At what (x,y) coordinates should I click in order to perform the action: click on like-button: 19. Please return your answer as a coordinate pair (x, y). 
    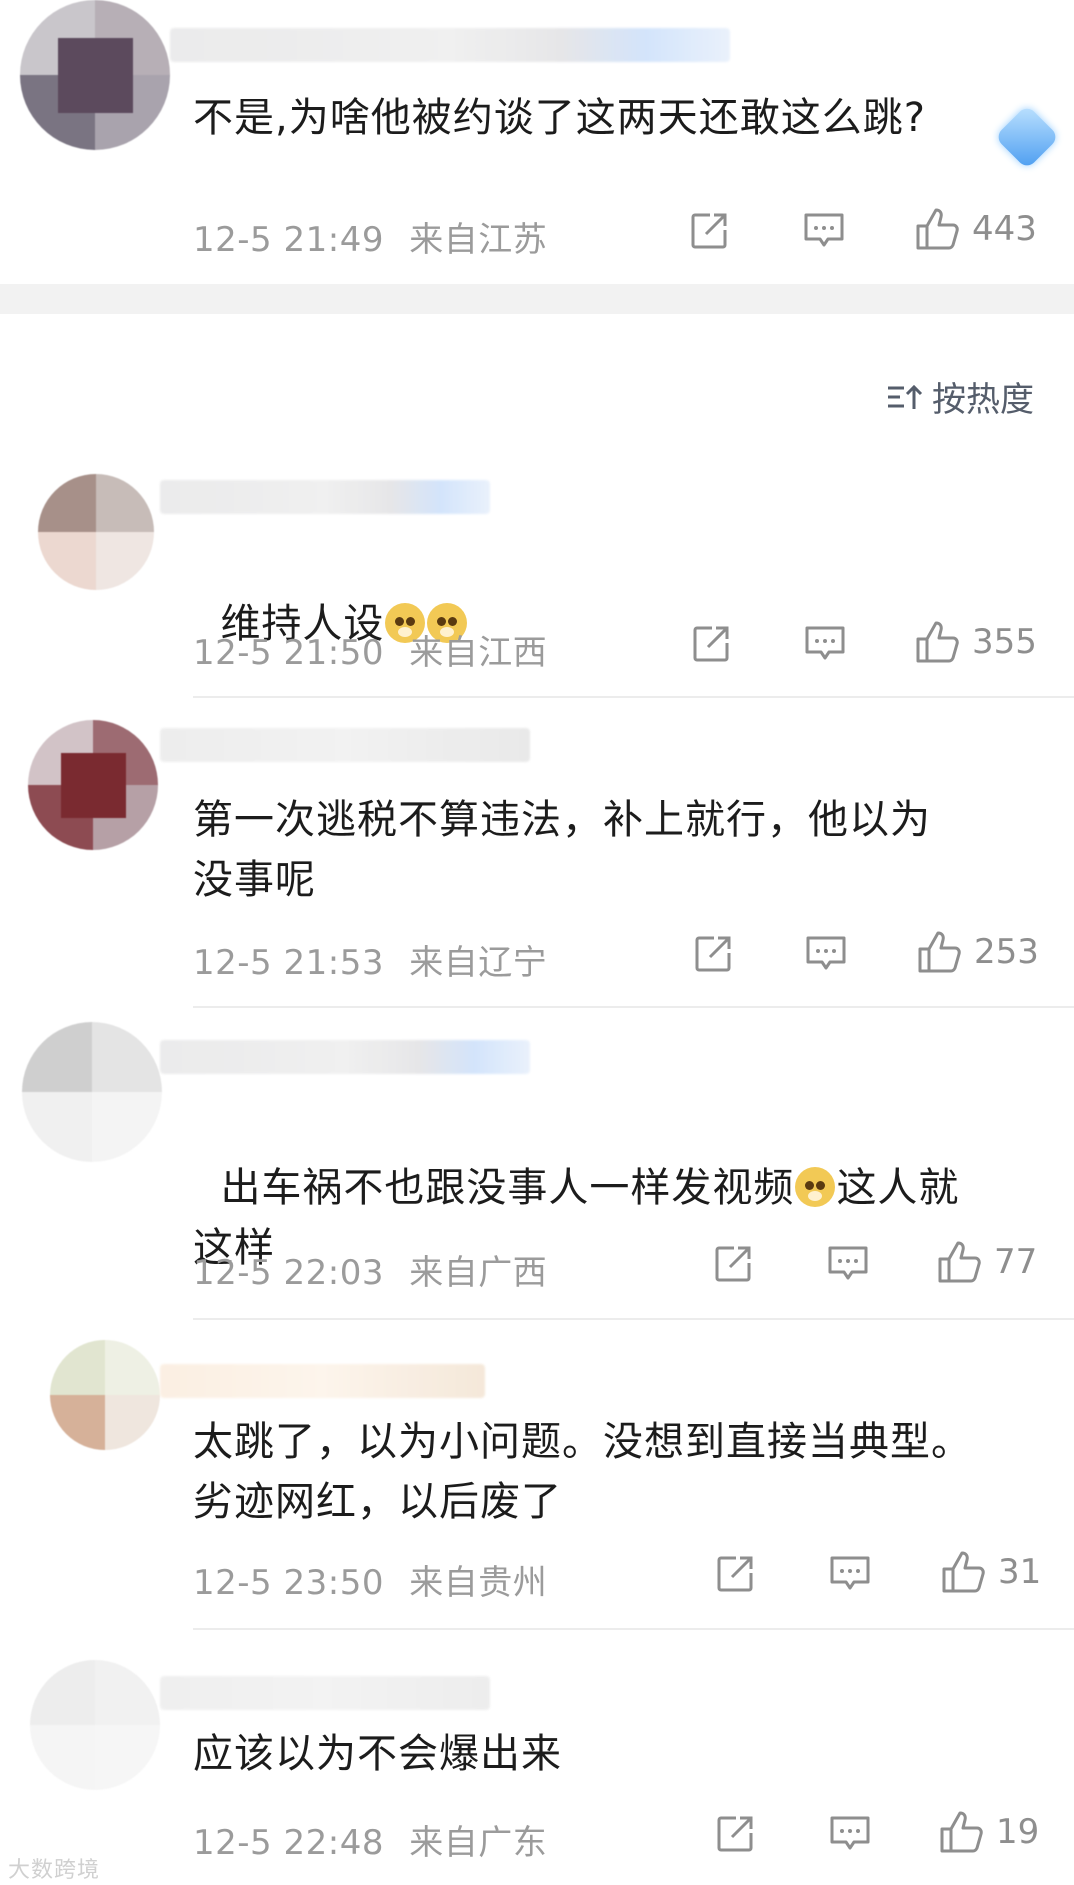
    Looking at the image, I should click on (988, 1832).